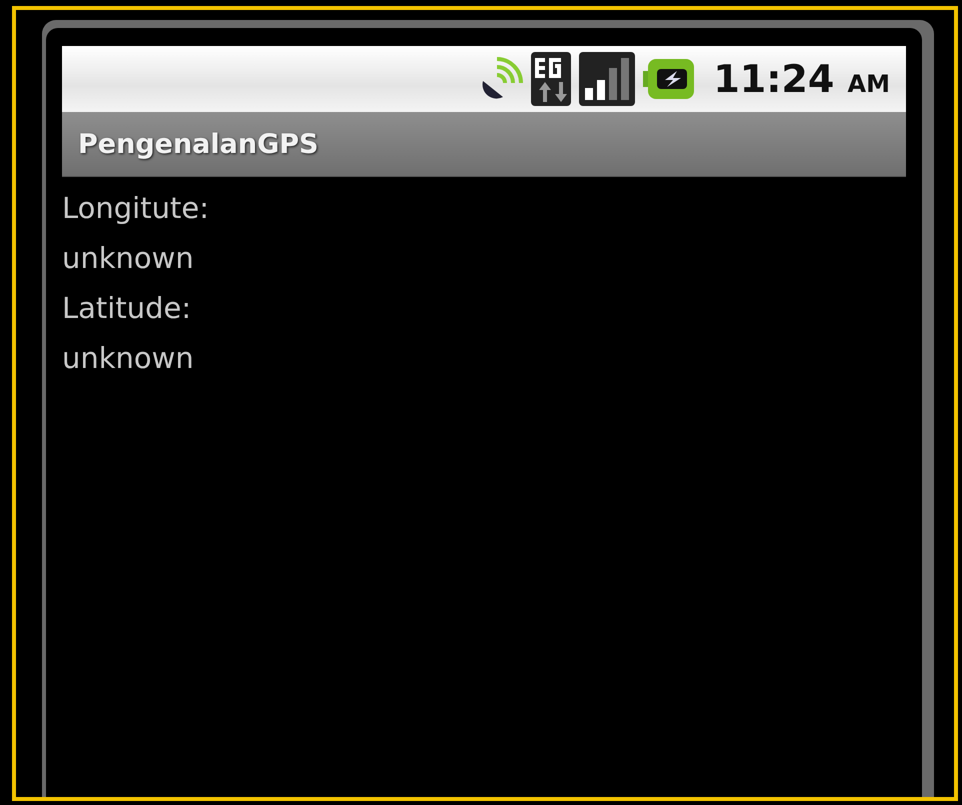 The height and width of the screenshot is (805, 962). What do you see at coordinates (127, 308) in the screenshot?
I see `text-line: Latitude:` at bounding box center [127, 308].